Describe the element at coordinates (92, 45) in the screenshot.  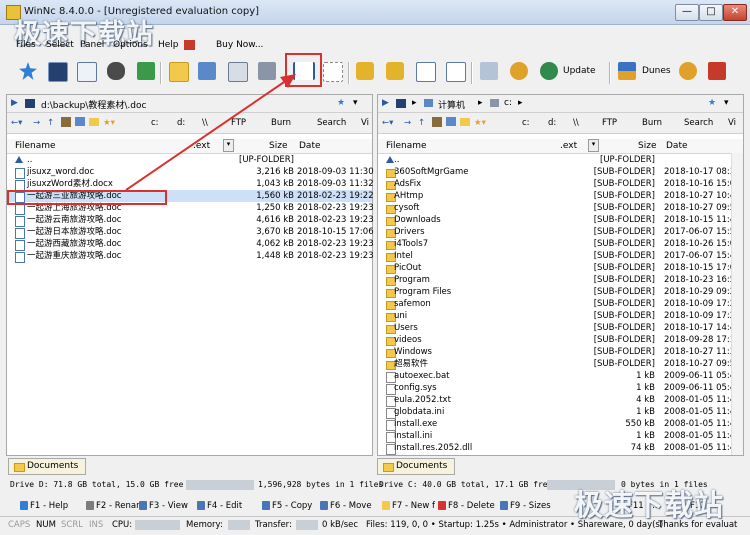
I see `menu-panel: Panel` at that location.